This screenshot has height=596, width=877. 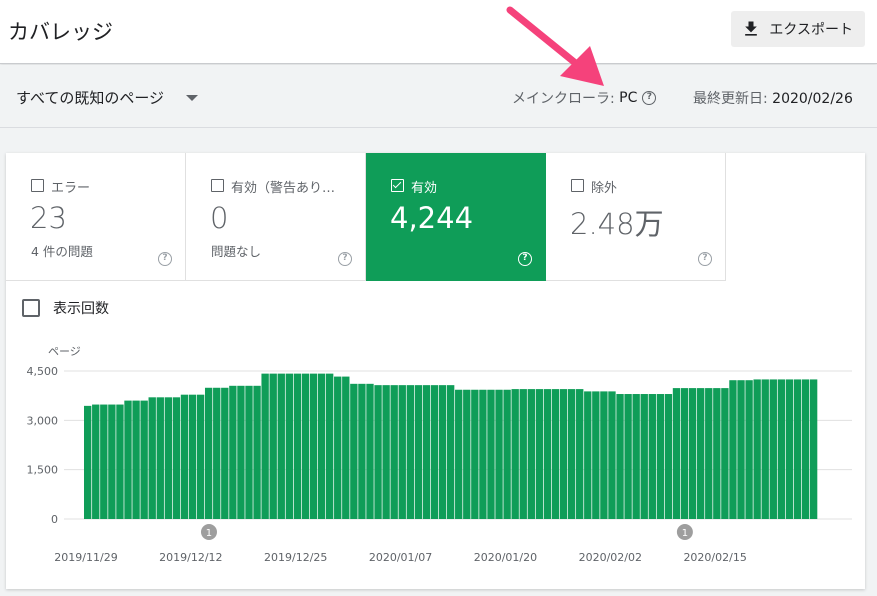 What do you see at coordinates (456, 217) in the screenshot?
I see `tile-valid: 有効 4,244 ?` at bounding box center [456, 217].